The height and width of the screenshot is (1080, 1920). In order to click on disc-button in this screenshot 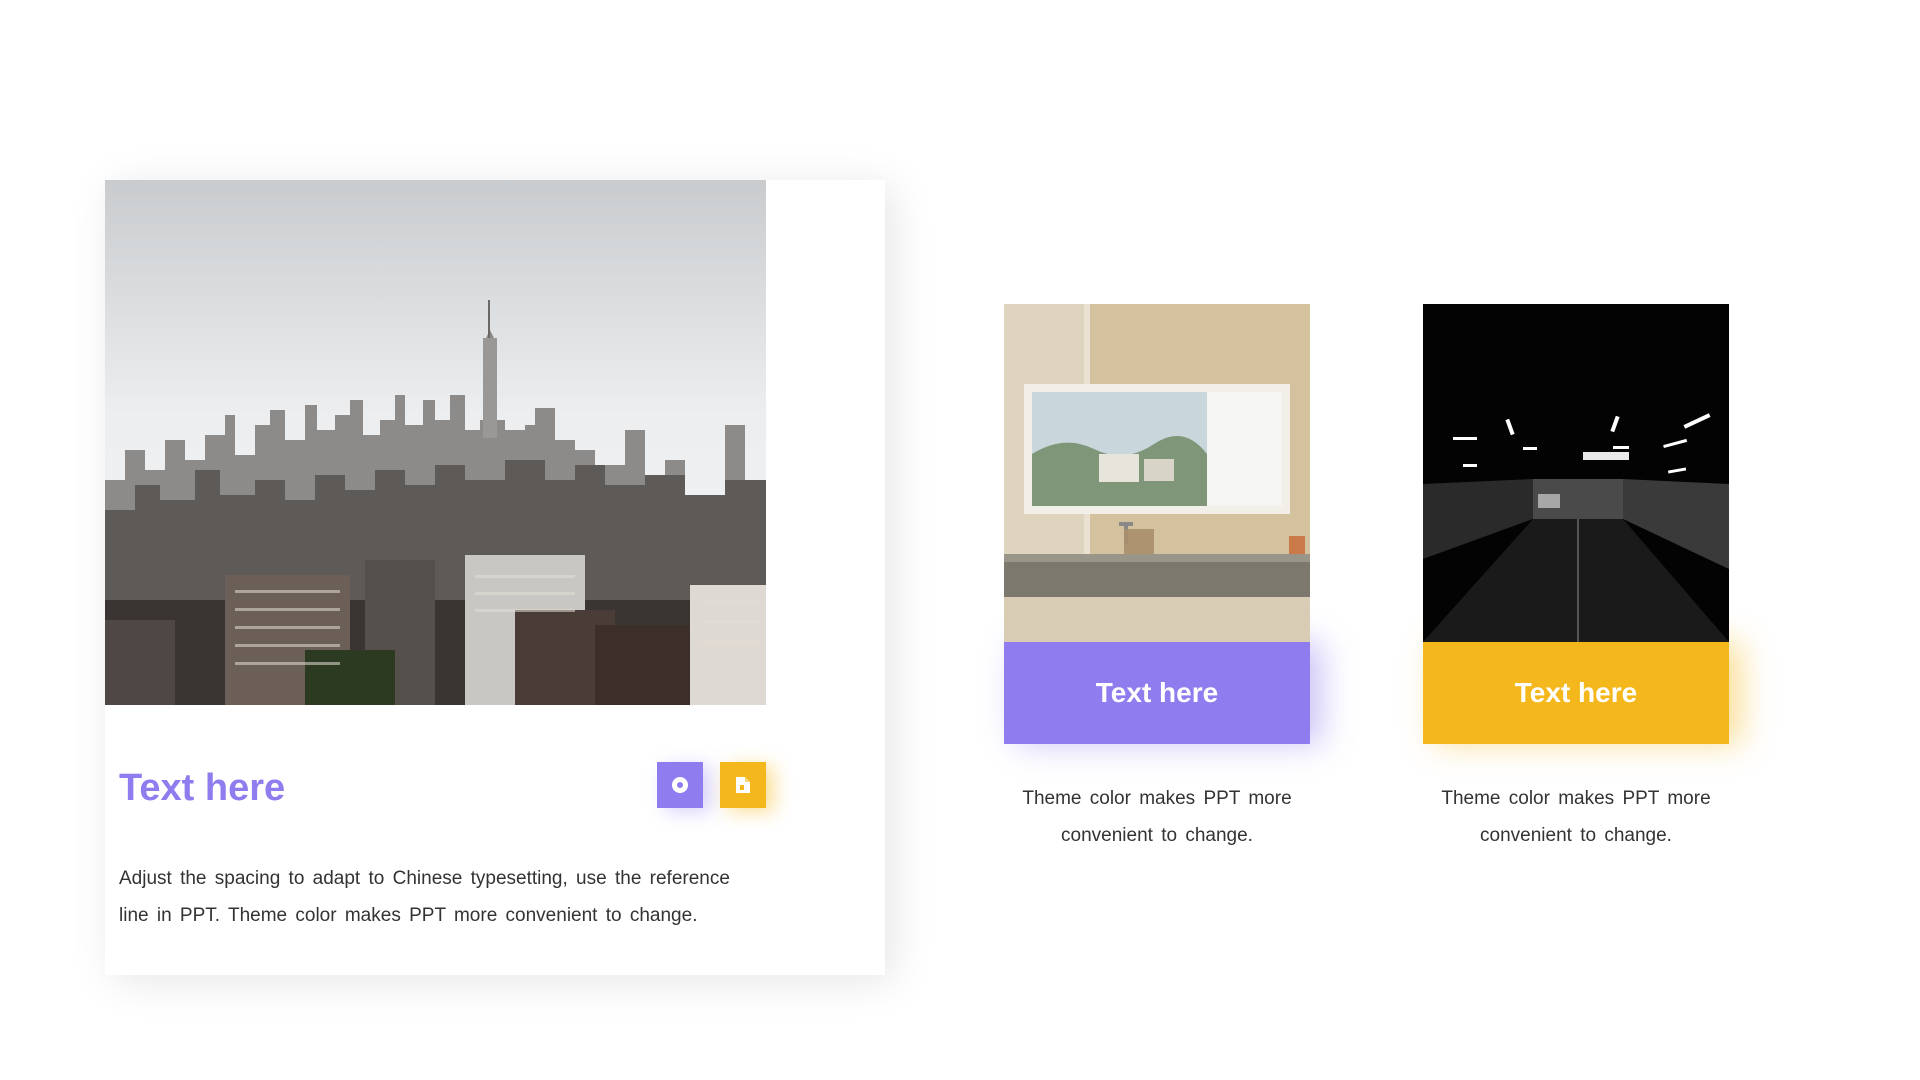, I will do `click(680, 785)`.